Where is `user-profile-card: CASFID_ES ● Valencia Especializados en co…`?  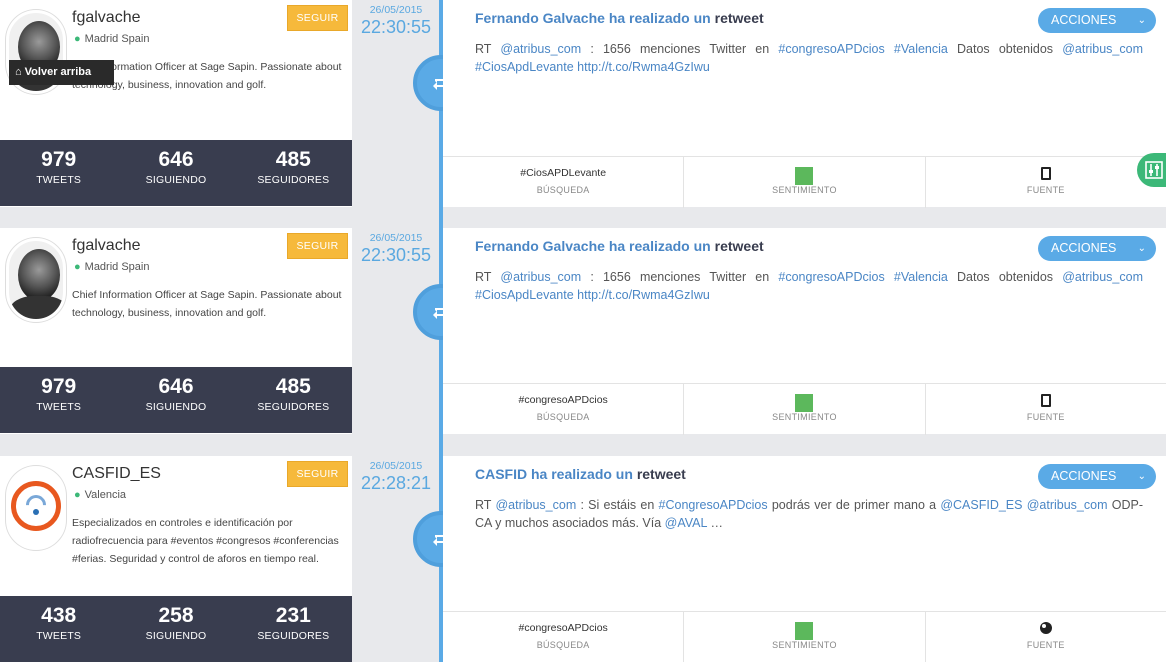
user-profile-card: CASFID_ES ● Valencia Especializados en co… is located at coordinates (176, 559).